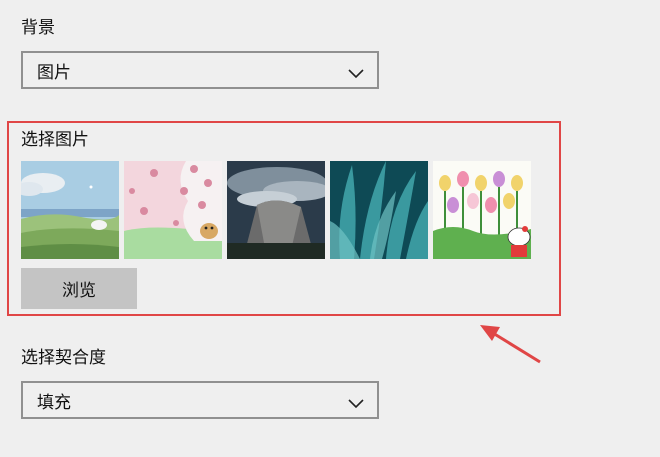 This screenshot has height=457, width=660. I want to click on background-label: 背景, so click(38, 28).